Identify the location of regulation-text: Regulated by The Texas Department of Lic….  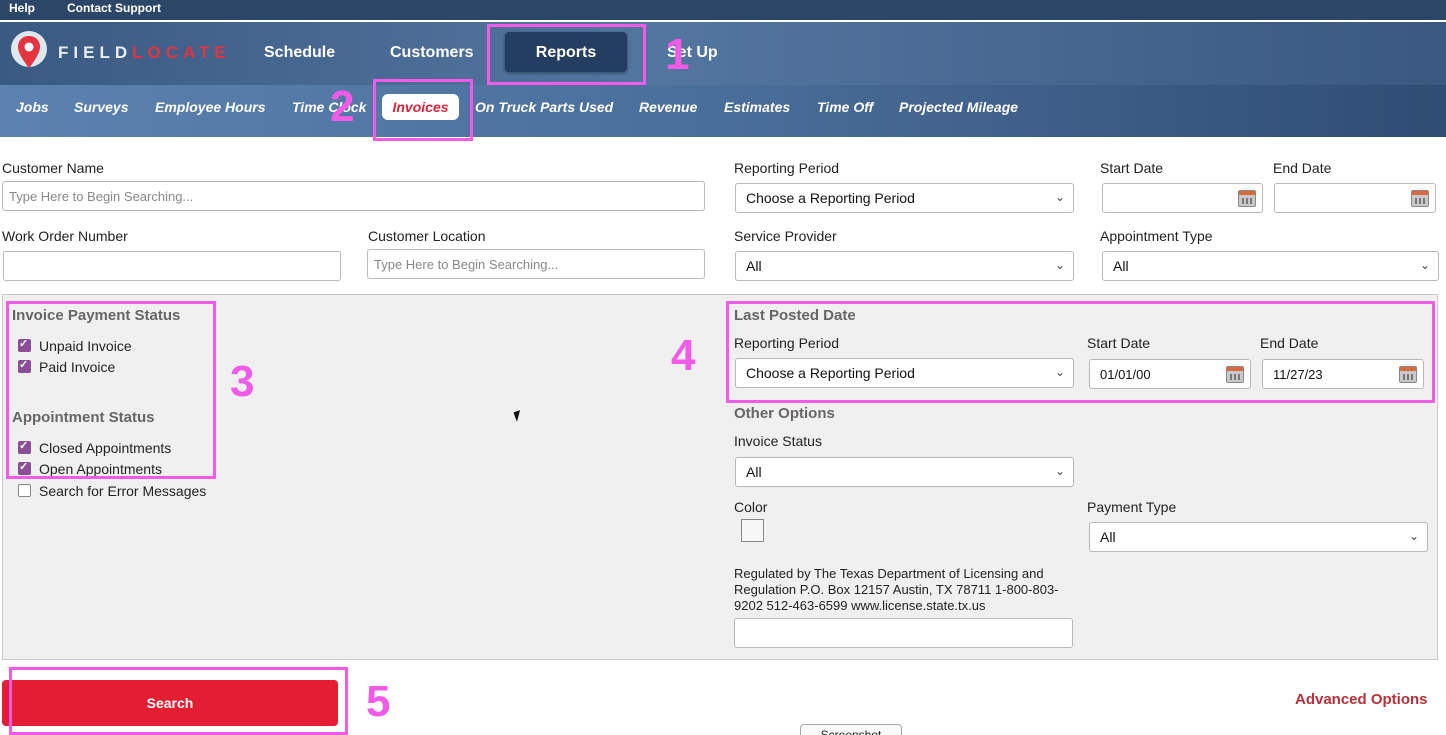
(896, 589).